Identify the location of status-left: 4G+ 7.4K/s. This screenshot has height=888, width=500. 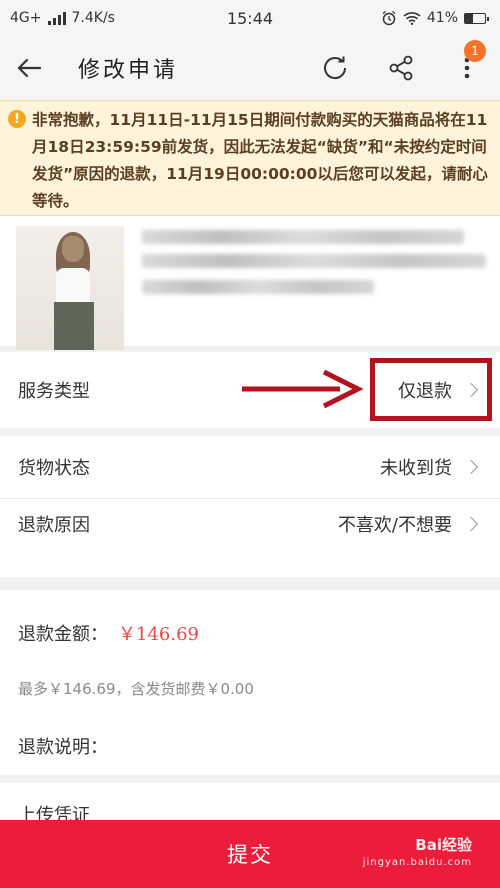
(62, 18).